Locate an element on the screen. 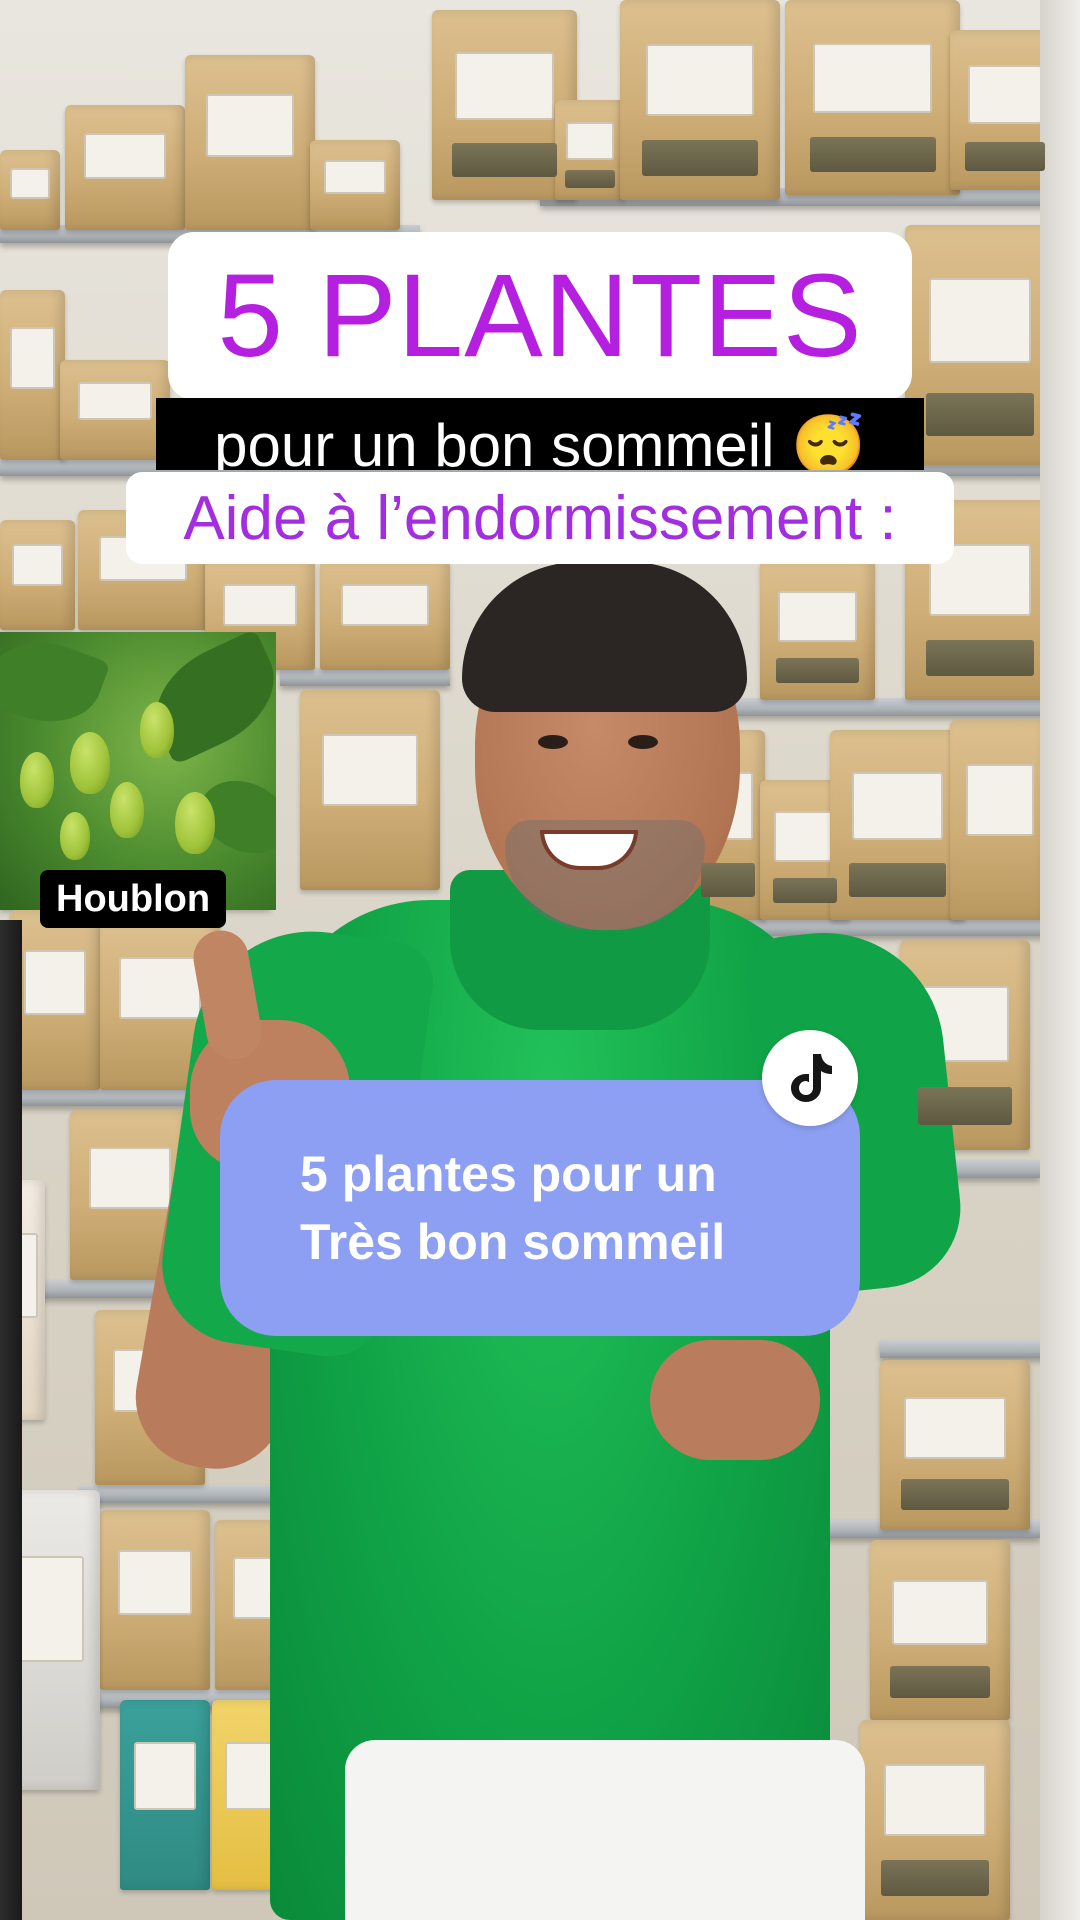 This screenshot has width=1080, height=1920. presenter-pants is located at coordinates (605, 1830).